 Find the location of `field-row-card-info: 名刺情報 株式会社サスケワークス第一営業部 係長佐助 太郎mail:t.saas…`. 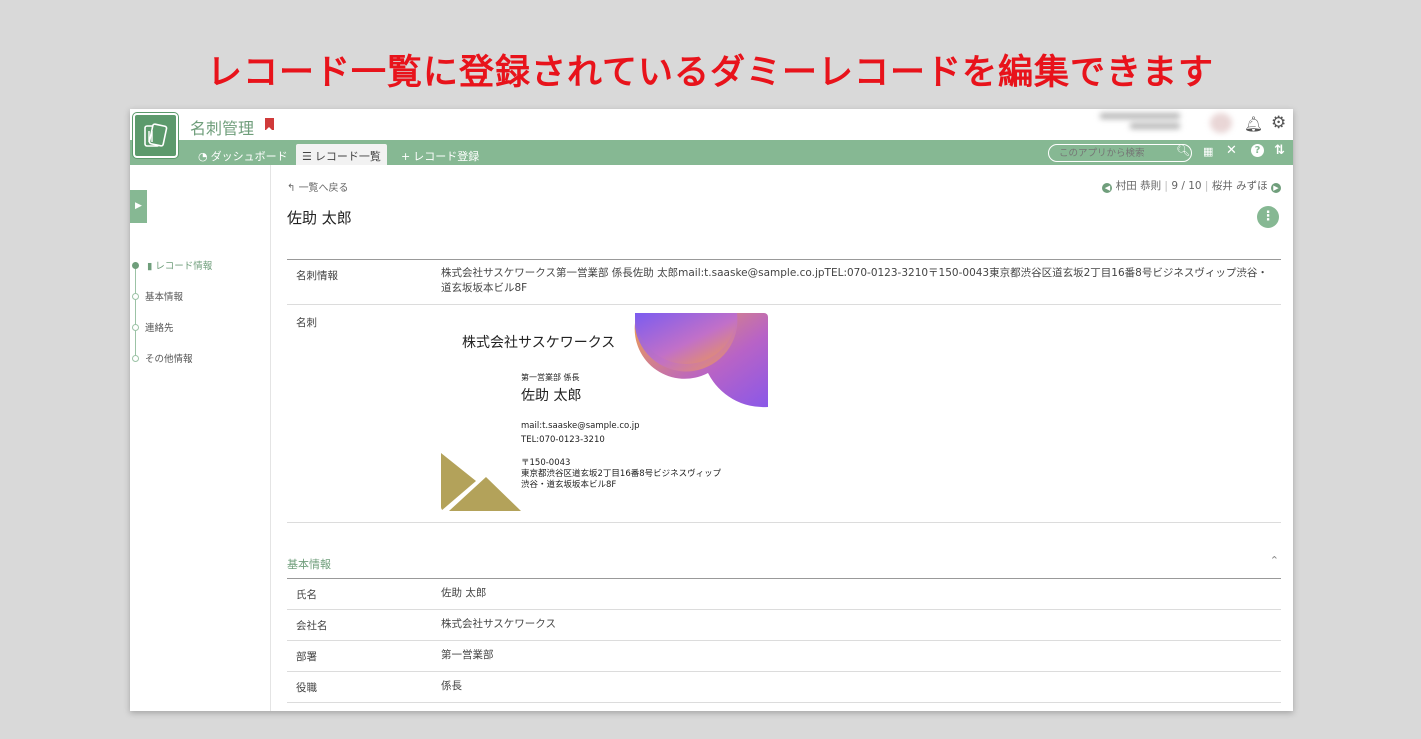

field-row-card-info: 名刺情報 株式会社サスケワークス第一営業部 係長佐助 太郎mail:t.saas… is located at coordinates (784, 281).